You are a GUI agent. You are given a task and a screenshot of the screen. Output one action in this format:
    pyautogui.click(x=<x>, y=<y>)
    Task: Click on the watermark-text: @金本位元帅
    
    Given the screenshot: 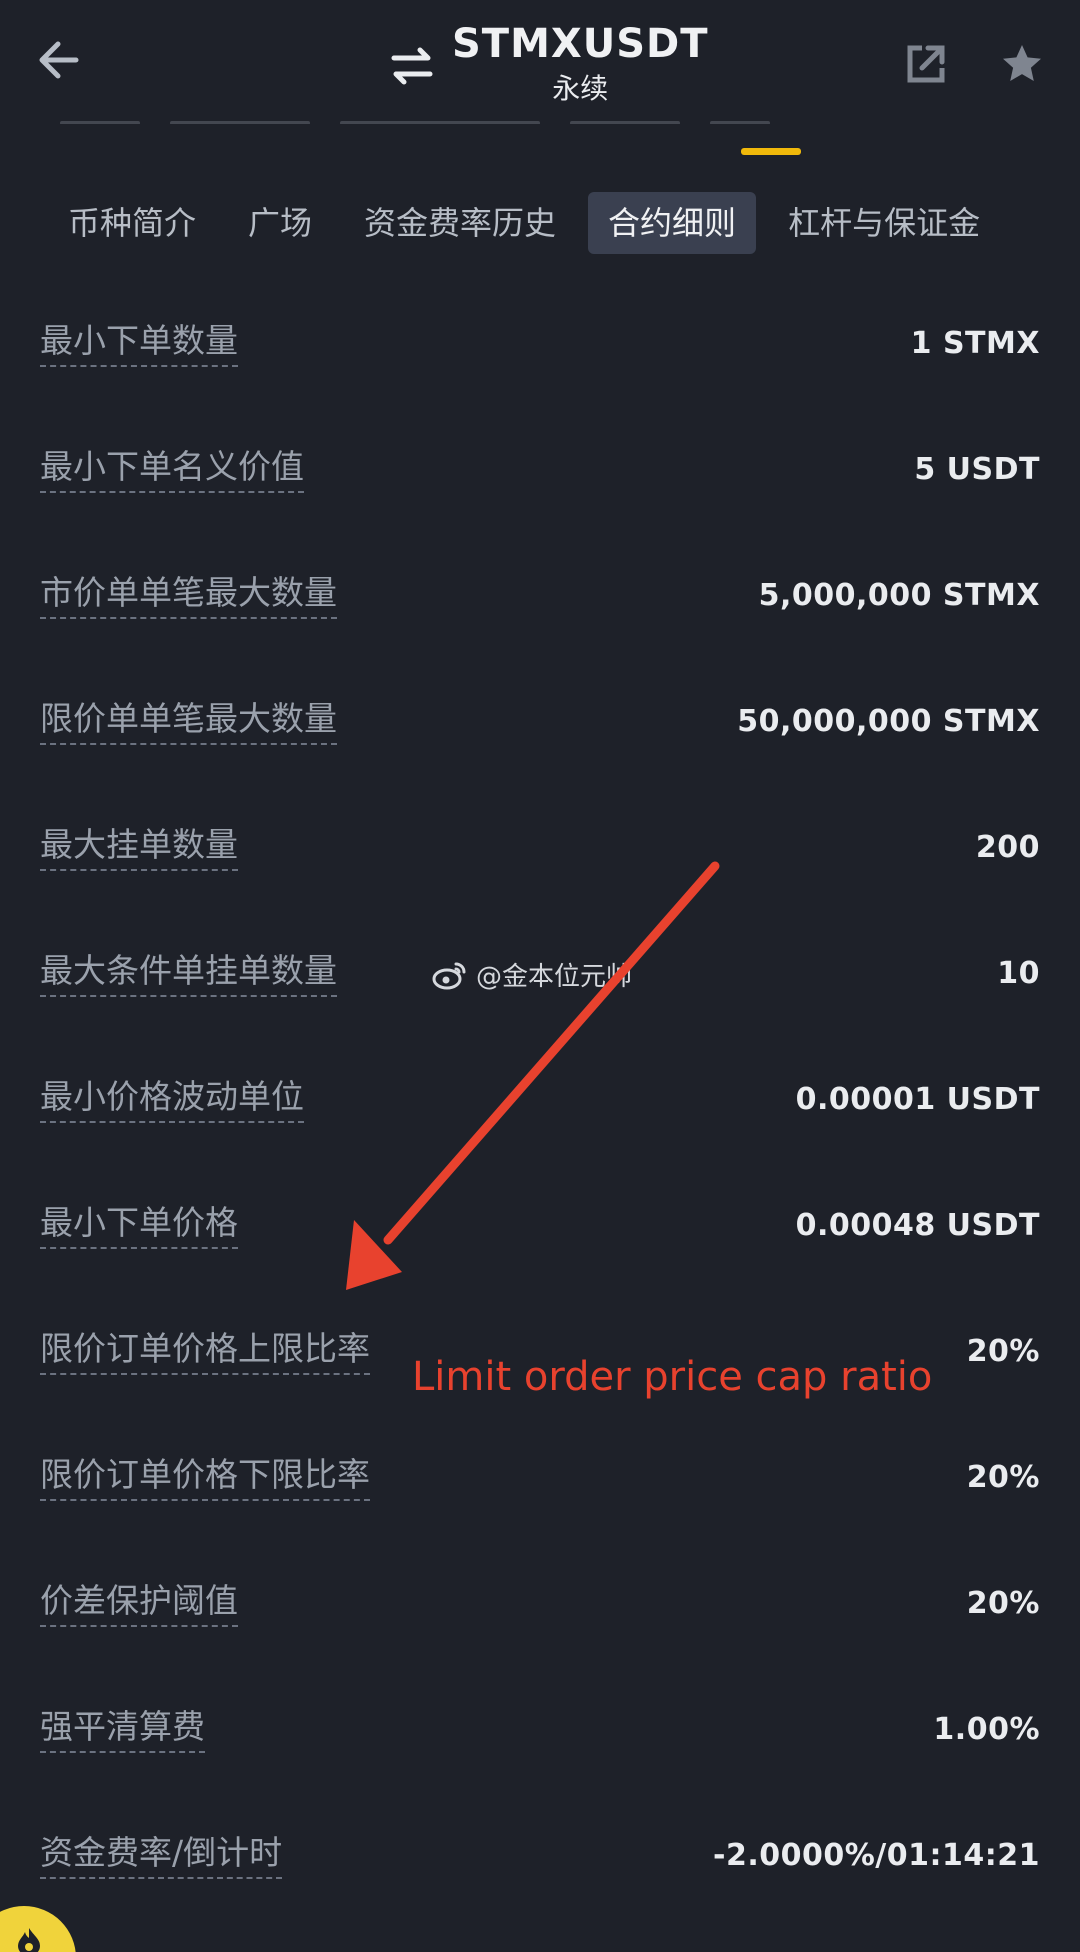 What is the action you would take?
    pyautogui.click(x=554, y=977)
    